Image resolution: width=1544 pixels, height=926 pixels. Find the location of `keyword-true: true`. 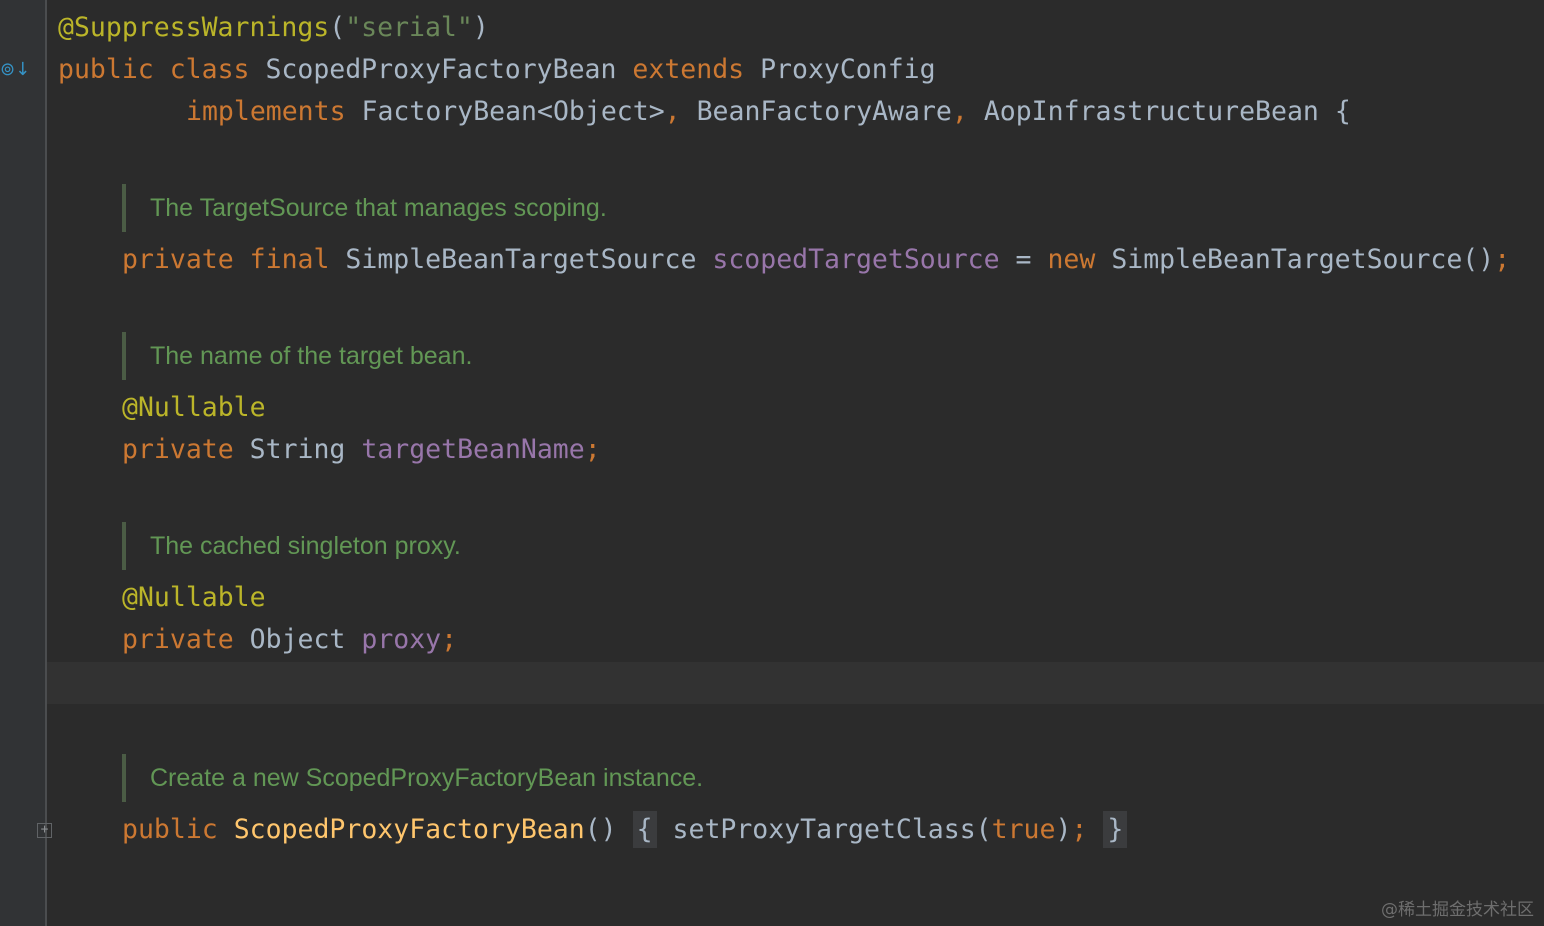

keyword-true: true is located at coordinates (1023, 829).